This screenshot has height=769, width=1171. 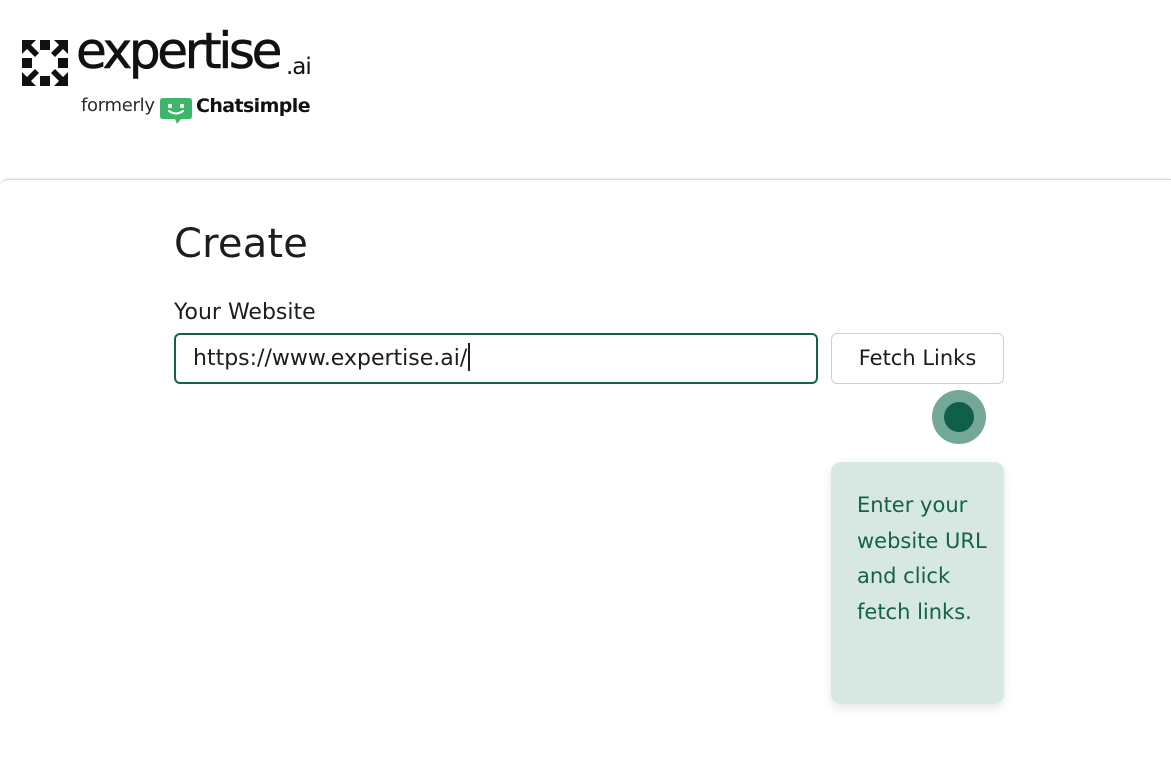 What do you see at coordinates (245, 312) in the screenshot?
I see `website-field-label: Your Website` at bounding box center [245, 312].